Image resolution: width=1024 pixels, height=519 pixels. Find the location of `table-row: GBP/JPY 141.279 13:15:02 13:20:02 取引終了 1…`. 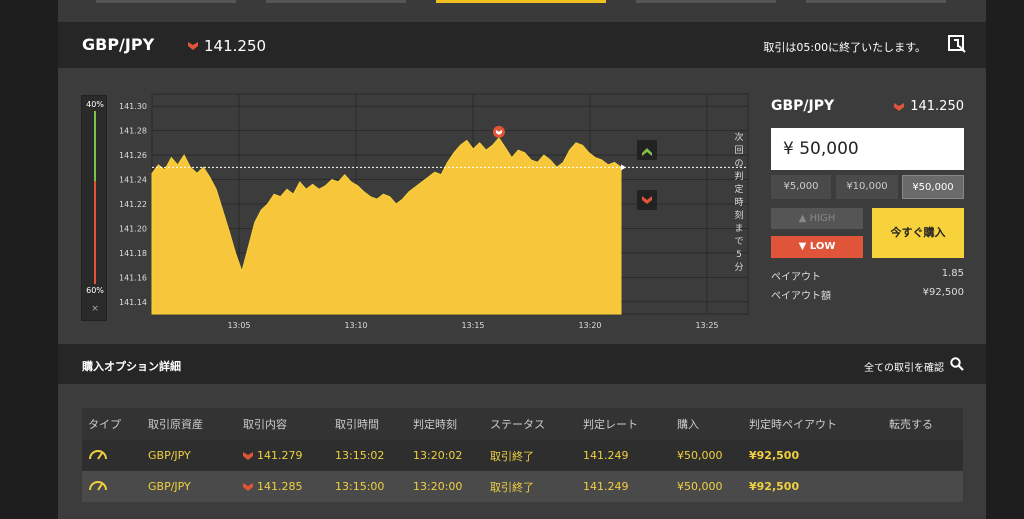

table-row: GBP/JPY 141.279 13:15:02 13:20:02 取引終了 1… is located at coordinates (522, 455).